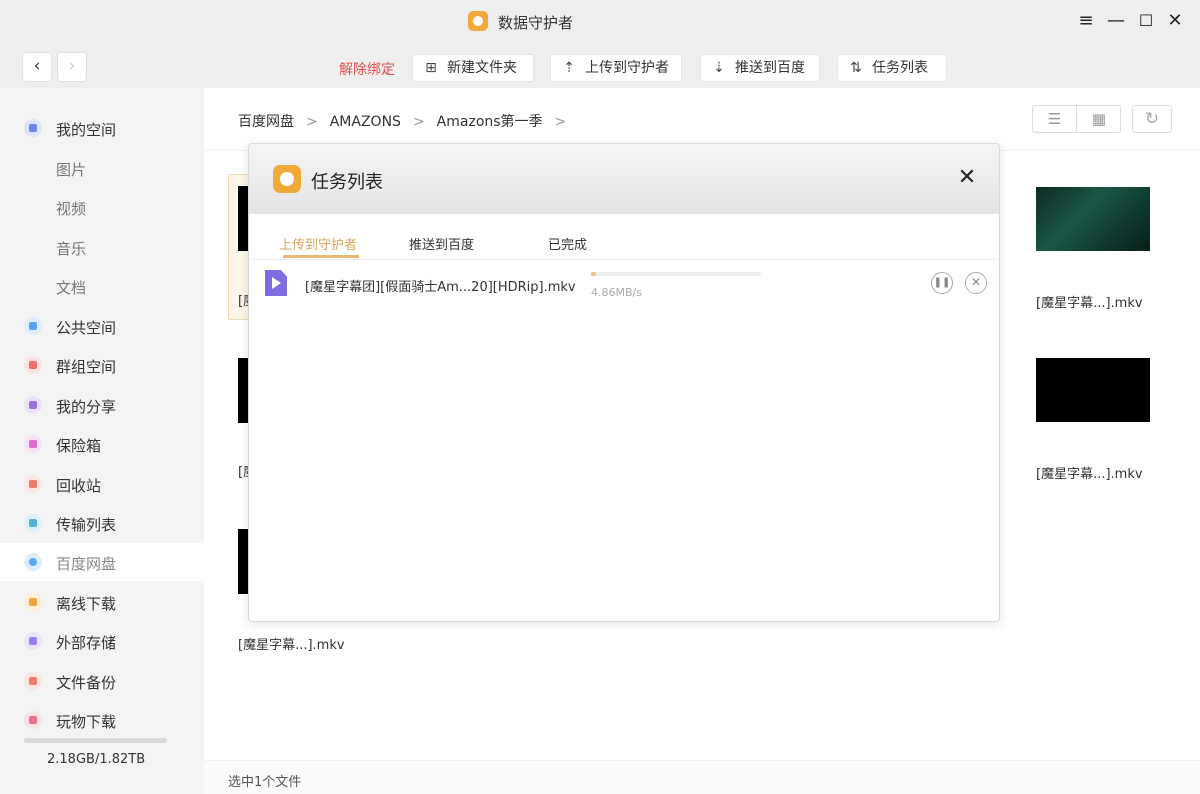 The image size is (1200, 794). What do you see at coordinates (770, 68) in the screenshot?
I see `push-label: 推送到百度` at bounding box center [770, 68].